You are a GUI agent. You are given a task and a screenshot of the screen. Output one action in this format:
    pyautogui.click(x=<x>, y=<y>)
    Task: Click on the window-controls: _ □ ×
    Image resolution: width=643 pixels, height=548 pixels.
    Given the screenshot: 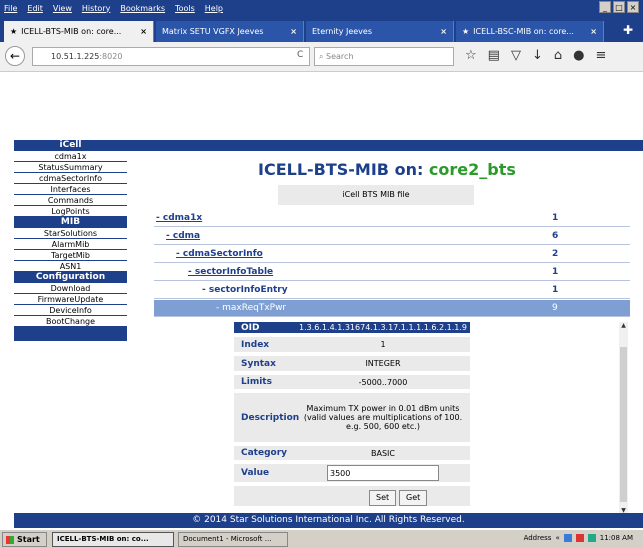 What is the action you would take?
    pyautogui.click(x=619, y=7)
    